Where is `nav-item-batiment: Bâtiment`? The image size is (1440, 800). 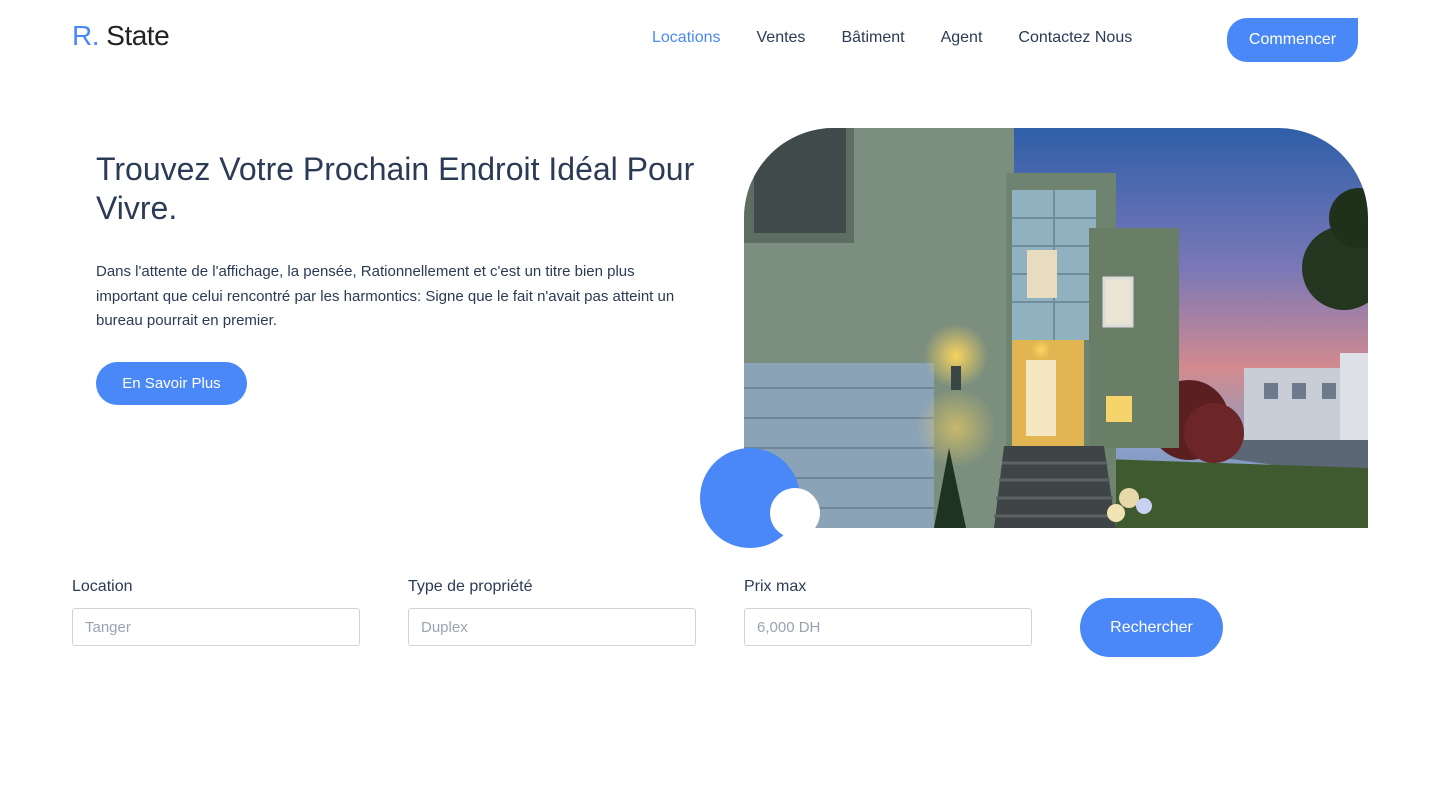 nav-item-batiment: Bâtiment is located at coordinates (872, 38).